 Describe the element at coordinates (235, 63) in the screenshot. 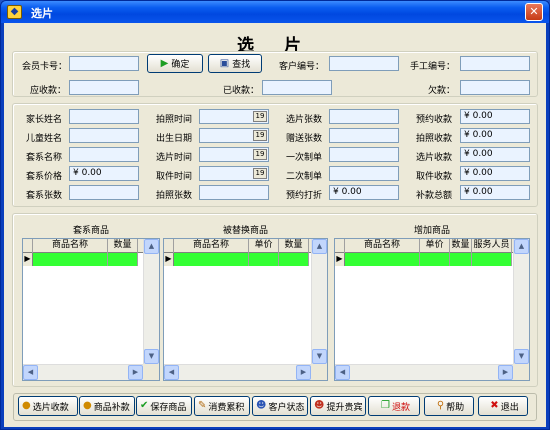

I see `search-button: ▣ 查找` at that location.